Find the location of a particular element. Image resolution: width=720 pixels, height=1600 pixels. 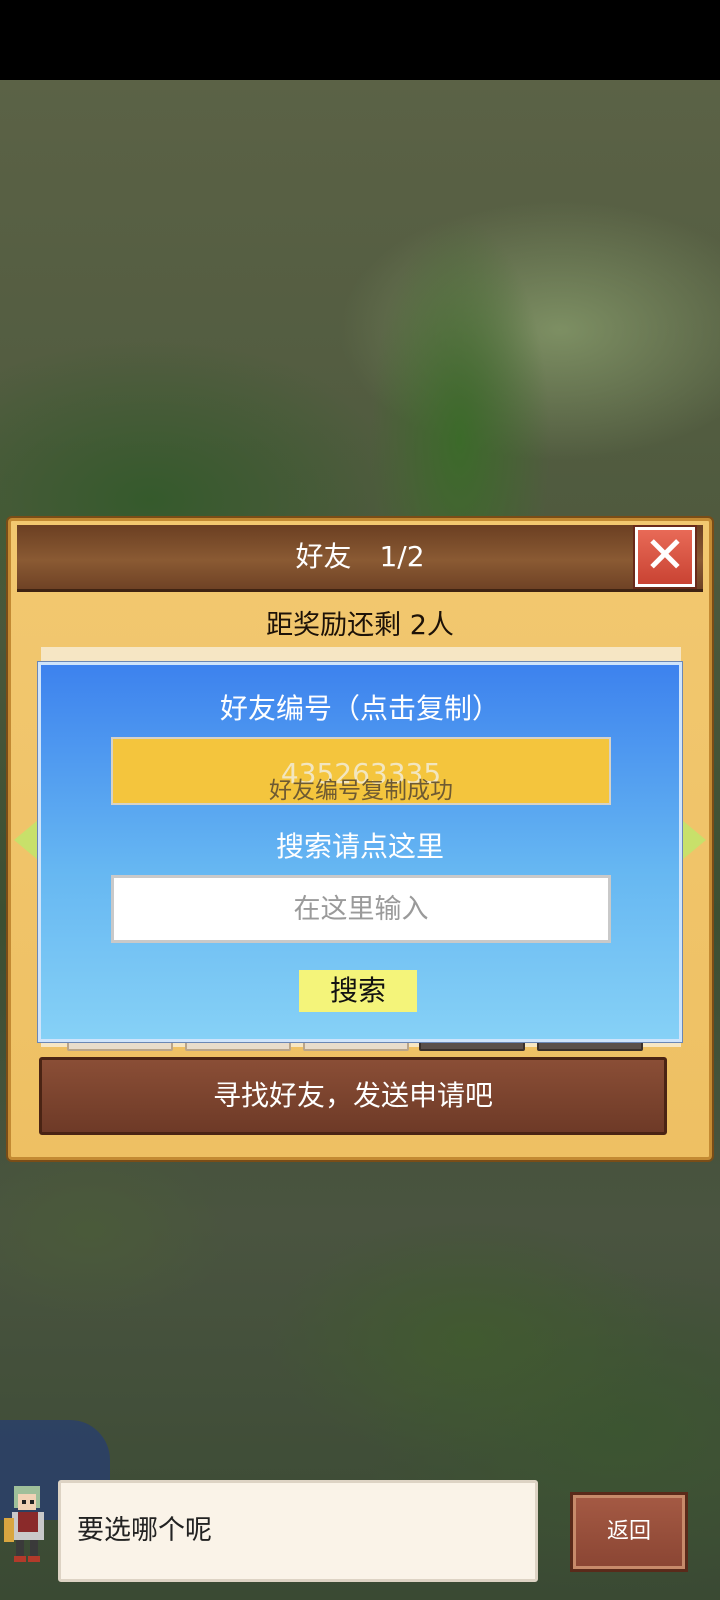

status-bar is located at coordinates (360, 40).